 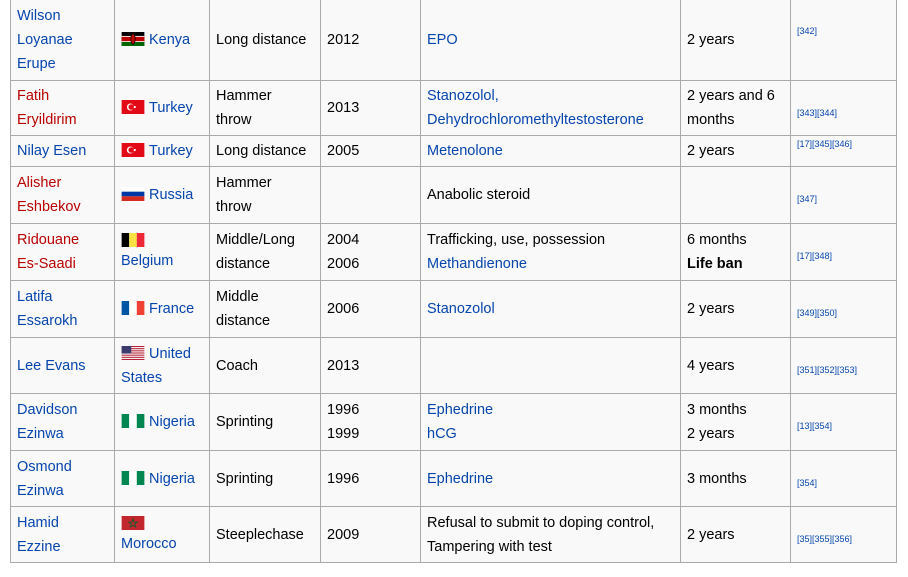 What do you see at coordinates (62, 523) in the screenshot?
I see `athlete-name-link: Hamid` at bounding box center [62, 523].